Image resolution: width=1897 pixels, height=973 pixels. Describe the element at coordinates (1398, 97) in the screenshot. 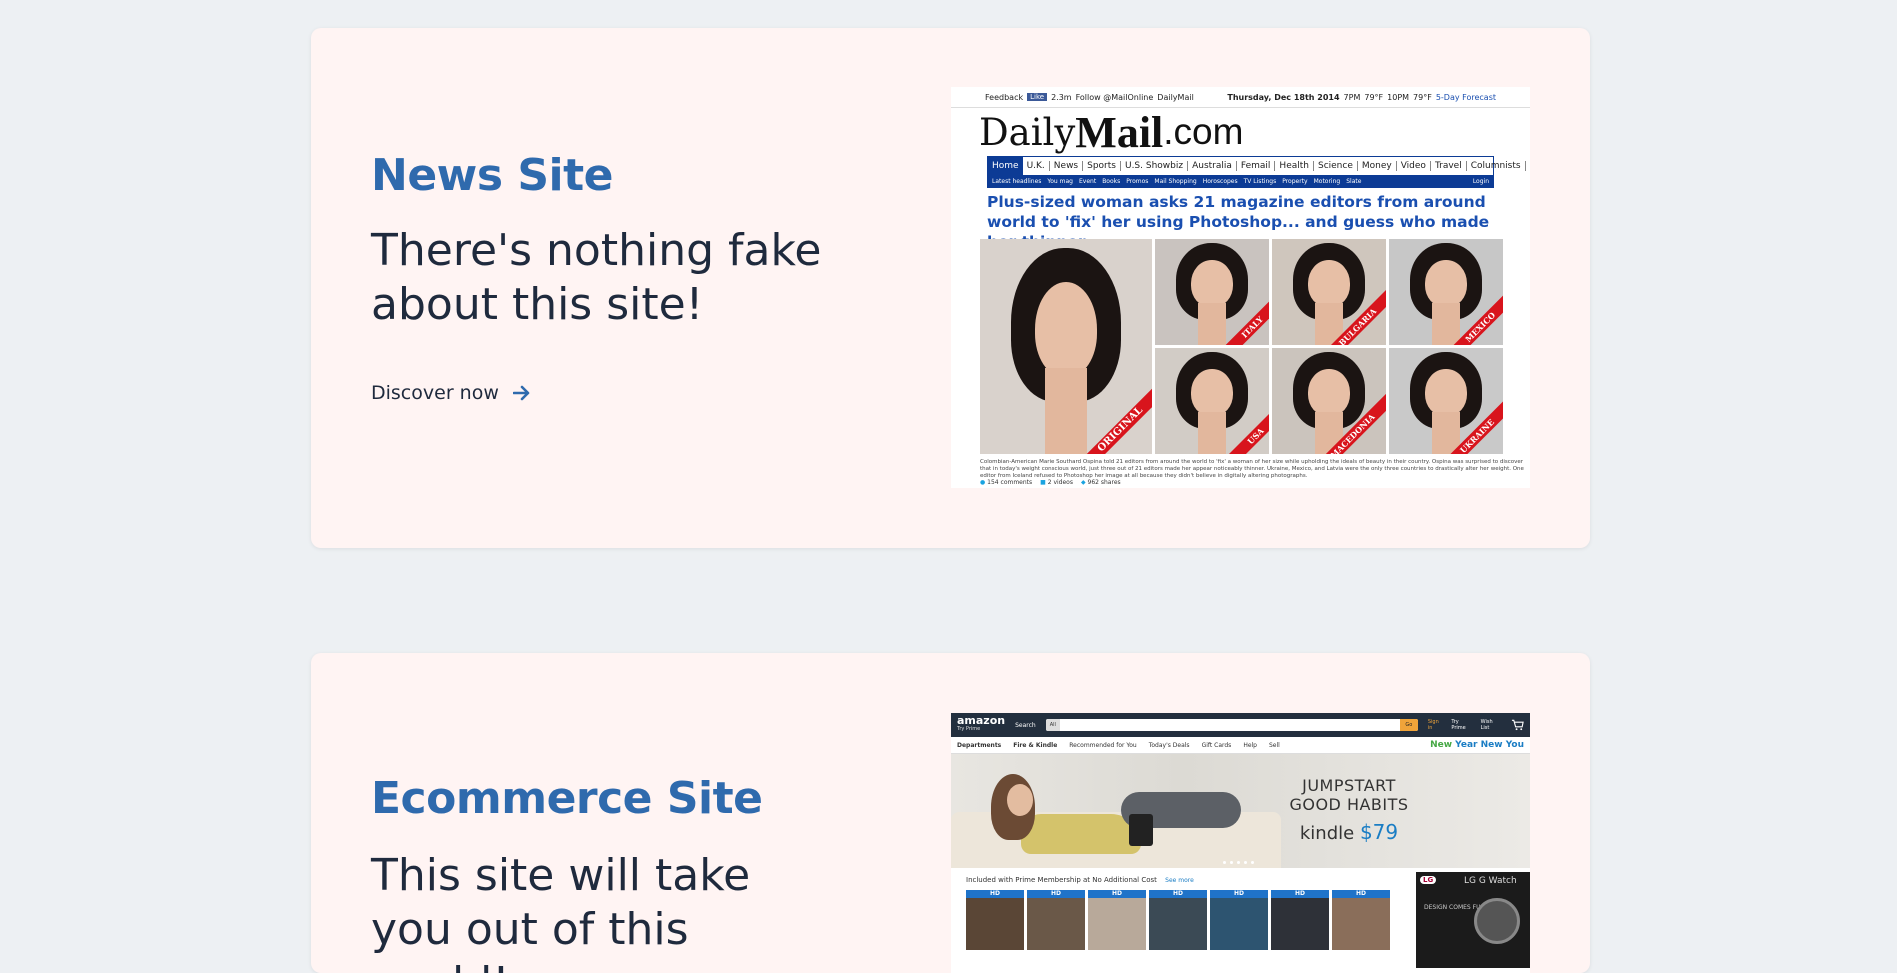

I see `dm-time-10pm: 10PM` at that location.